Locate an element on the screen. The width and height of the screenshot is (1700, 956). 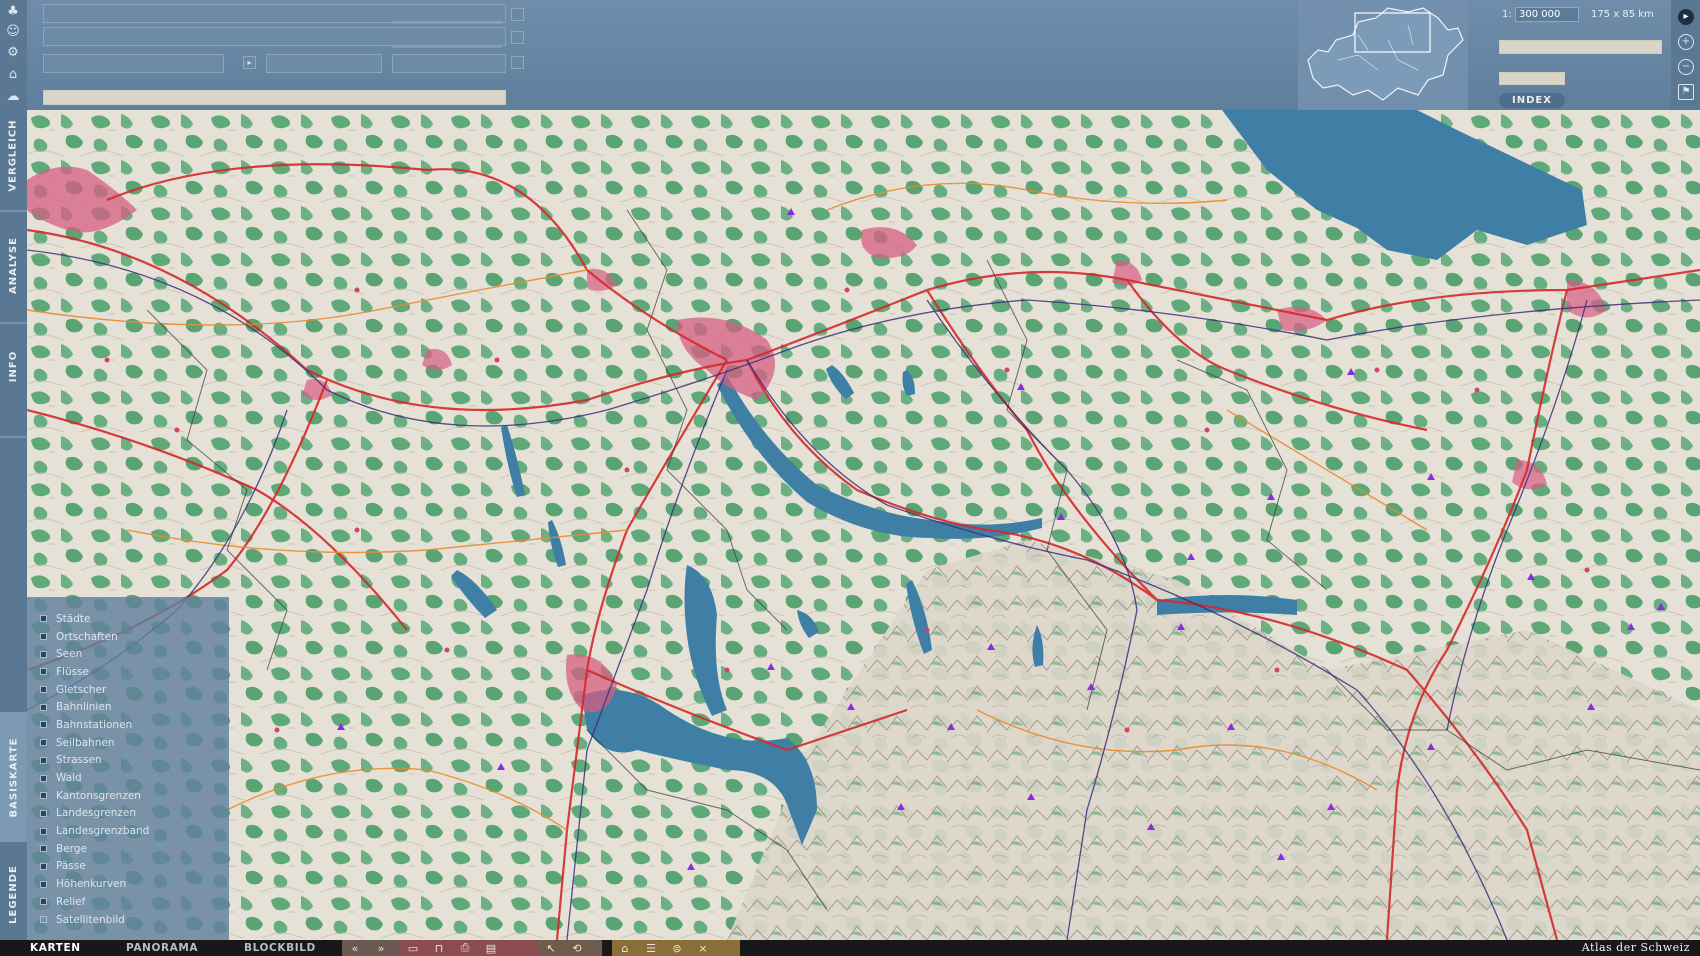
filter-options-button is located at coordinates (517, 62).